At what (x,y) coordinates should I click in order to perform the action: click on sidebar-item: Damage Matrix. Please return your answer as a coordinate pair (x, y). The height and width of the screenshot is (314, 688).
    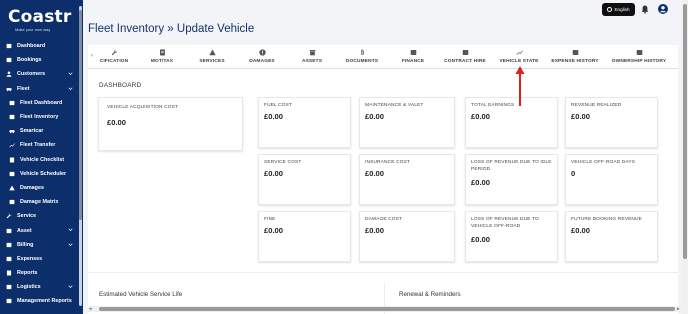
    Looking at the image, I should click on (41, 202).